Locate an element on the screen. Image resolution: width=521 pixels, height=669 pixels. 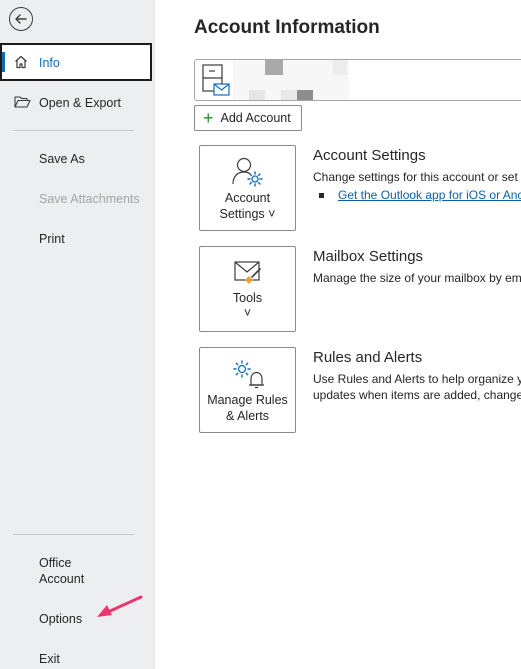
sidebar-item-label: Save Attachments is located at coordinates (89, 199).